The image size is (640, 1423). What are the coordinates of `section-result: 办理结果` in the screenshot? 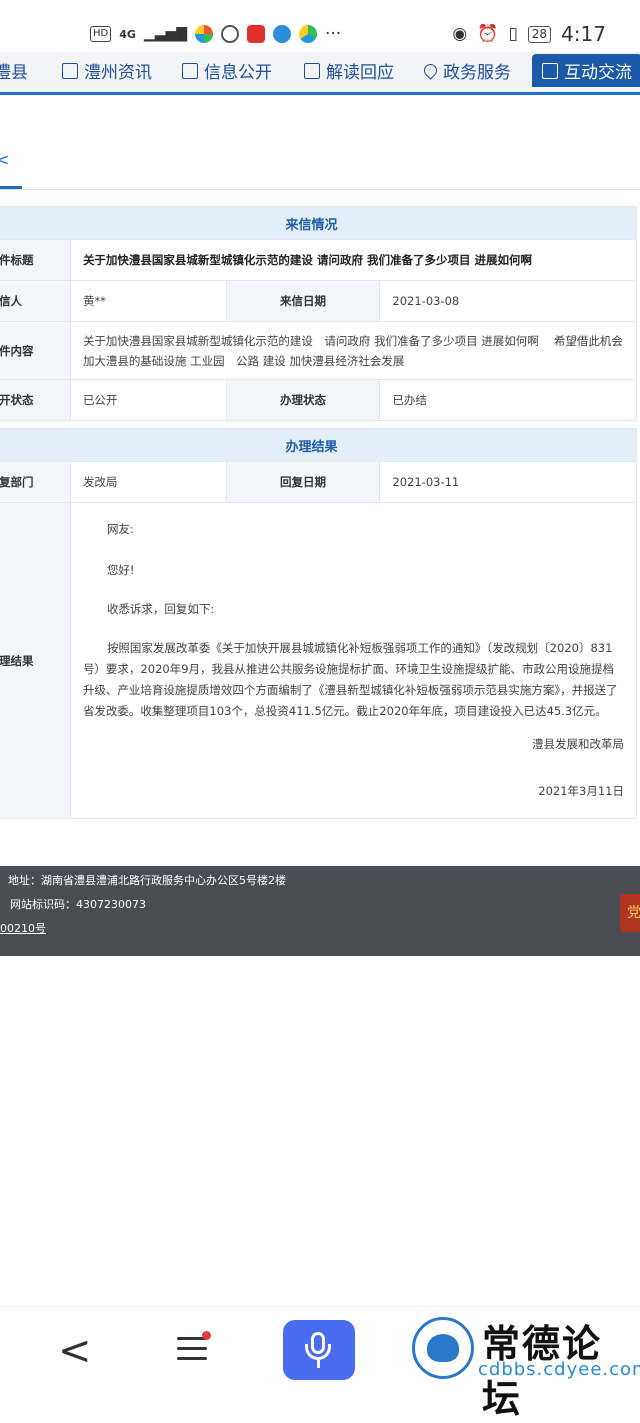 It's located at (318, 445).